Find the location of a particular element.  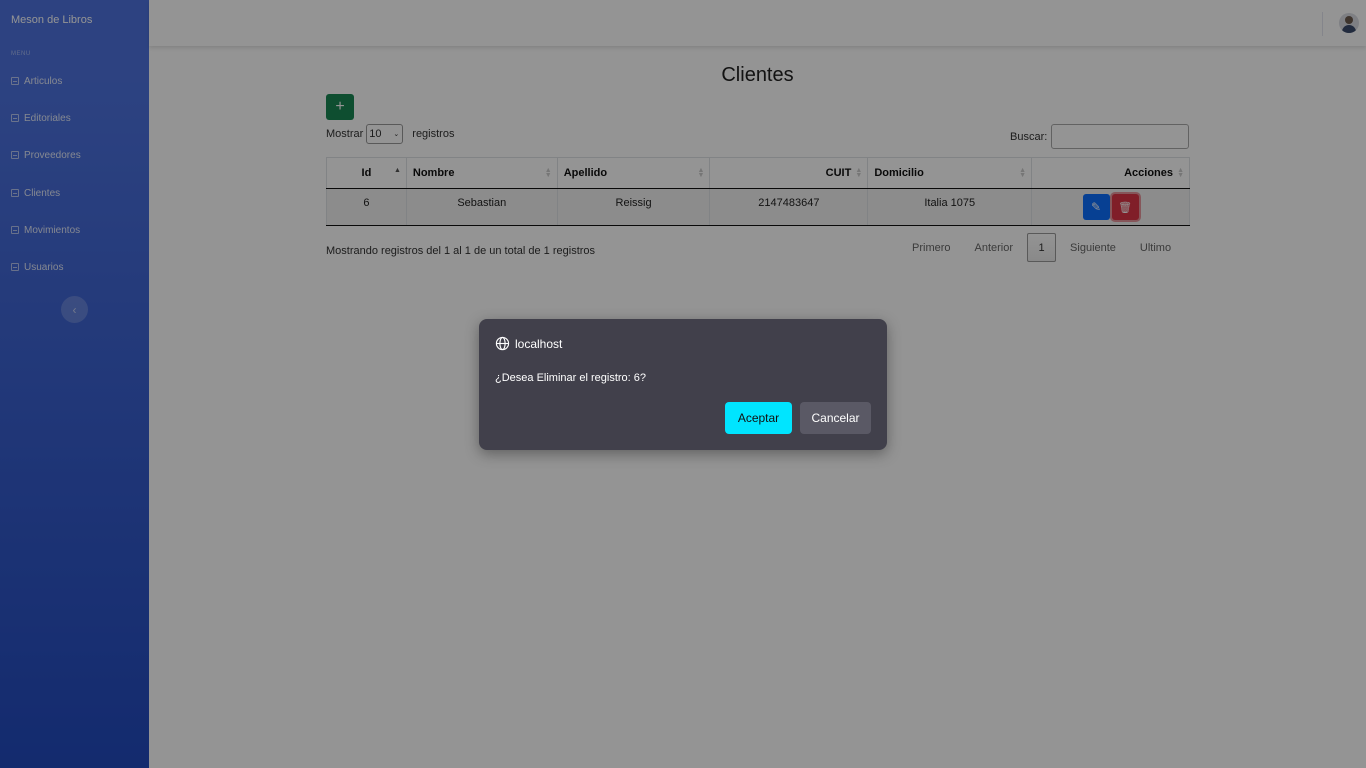

dialog-origin: localhost is located at coordinates (528, 343).